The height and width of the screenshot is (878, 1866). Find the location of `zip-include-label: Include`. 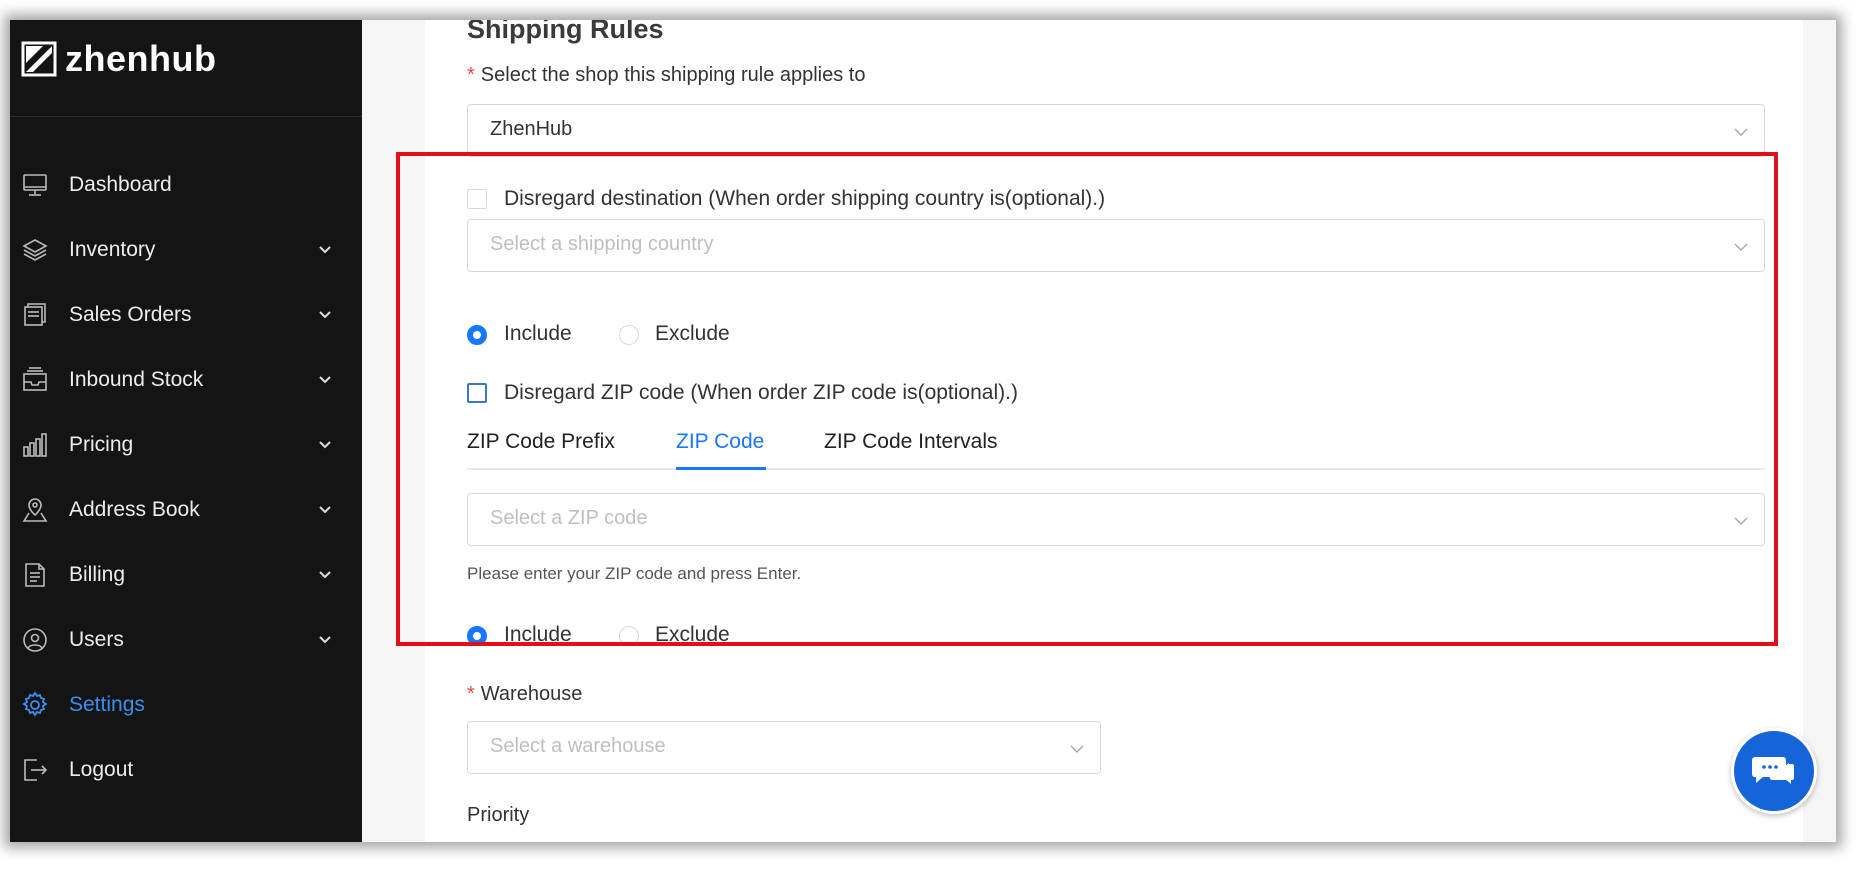

zip-include-label: Include is located at coordinates (538, 634).